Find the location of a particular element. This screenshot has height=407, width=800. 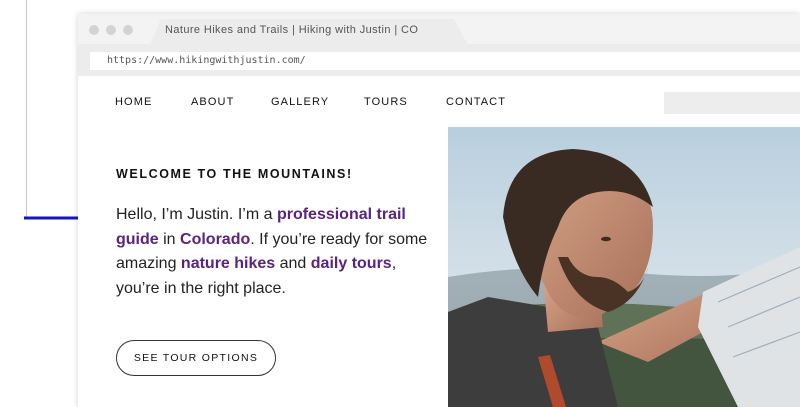

annotation-guide-line is located at coordinates (26, 108).